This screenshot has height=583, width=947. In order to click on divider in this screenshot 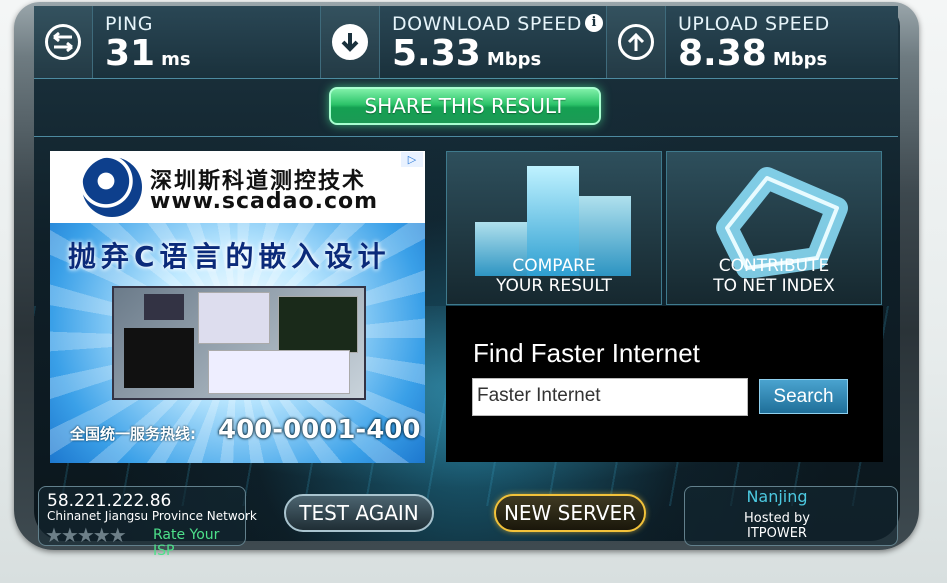, I will do `click(466, 136)`.